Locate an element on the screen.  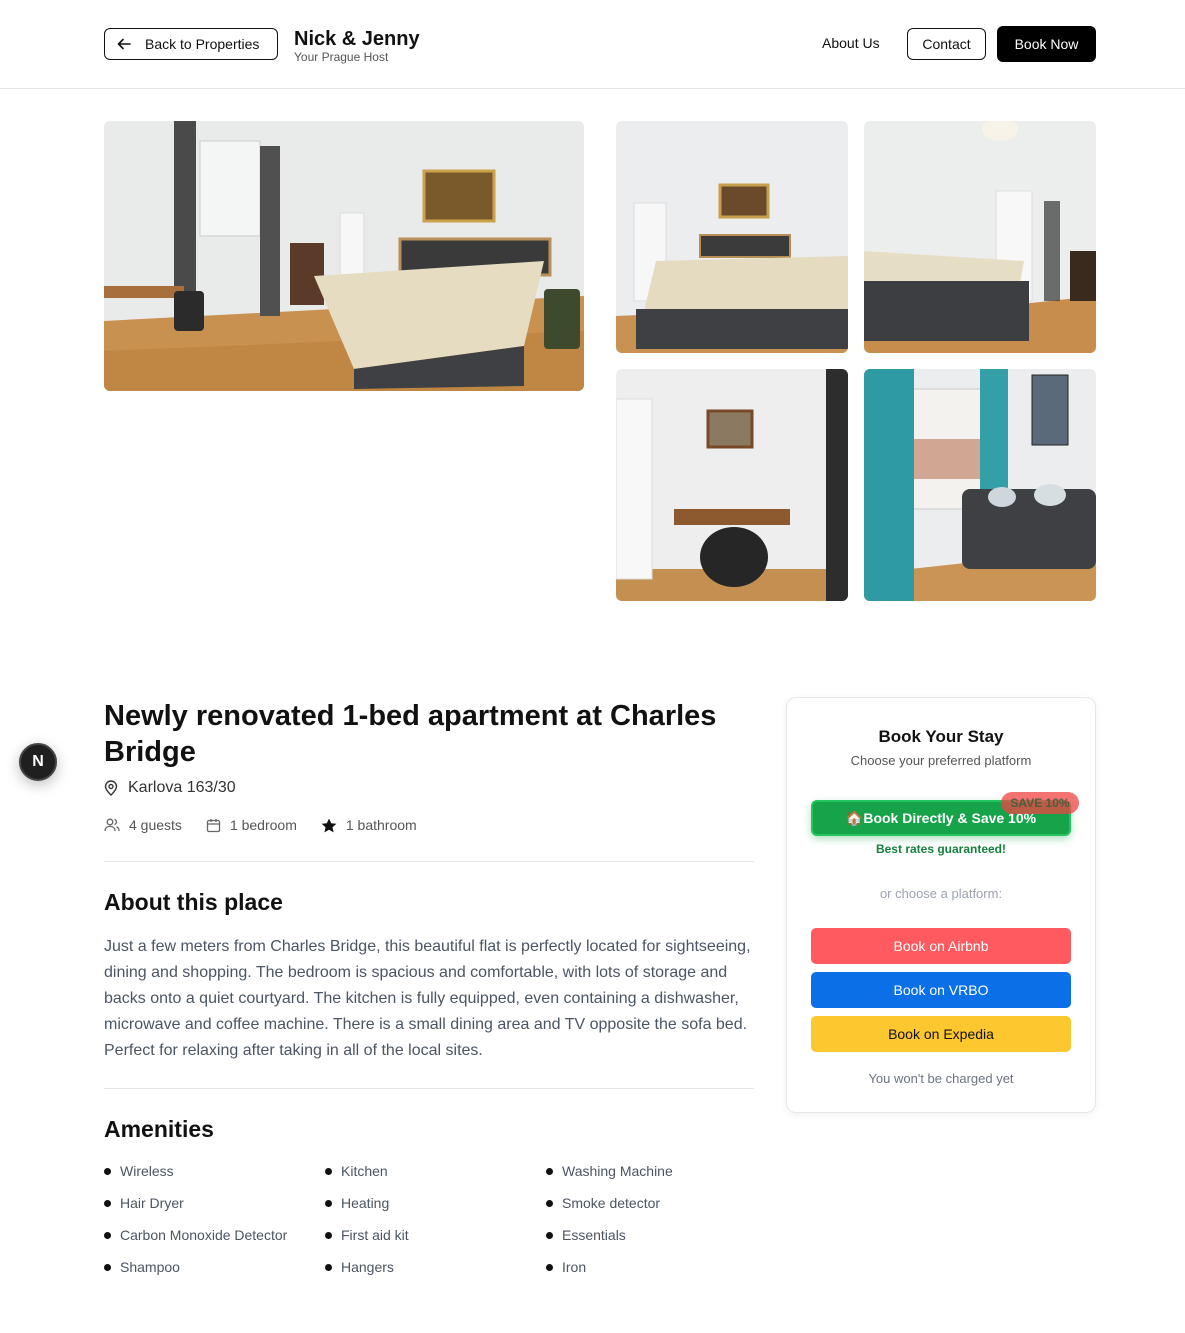
stat-bedrooms: 1 bedroom is located at coordinates (251, 825).